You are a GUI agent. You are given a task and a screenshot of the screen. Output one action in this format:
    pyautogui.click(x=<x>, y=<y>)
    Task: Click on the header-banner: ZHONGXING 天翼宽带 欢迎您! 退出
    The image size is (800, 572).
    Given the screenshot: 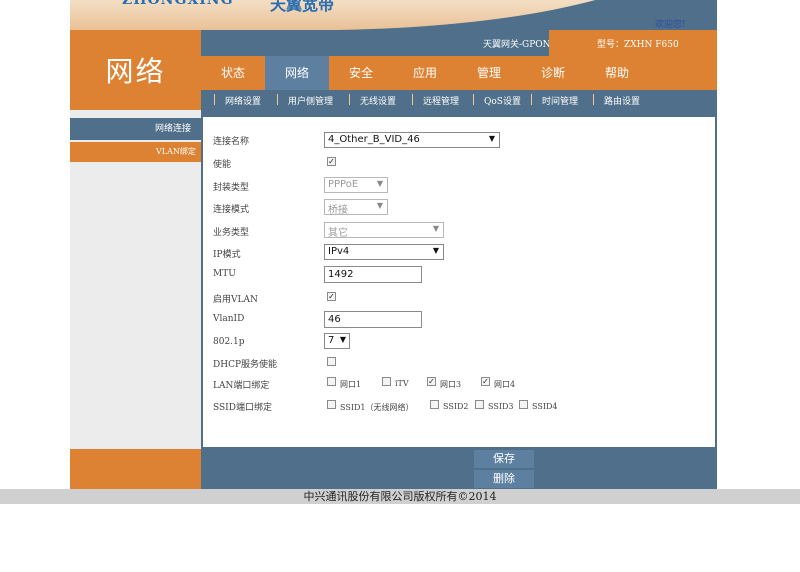 What is the action you would take?
    pyautogui.click(x=393, y=15)
    